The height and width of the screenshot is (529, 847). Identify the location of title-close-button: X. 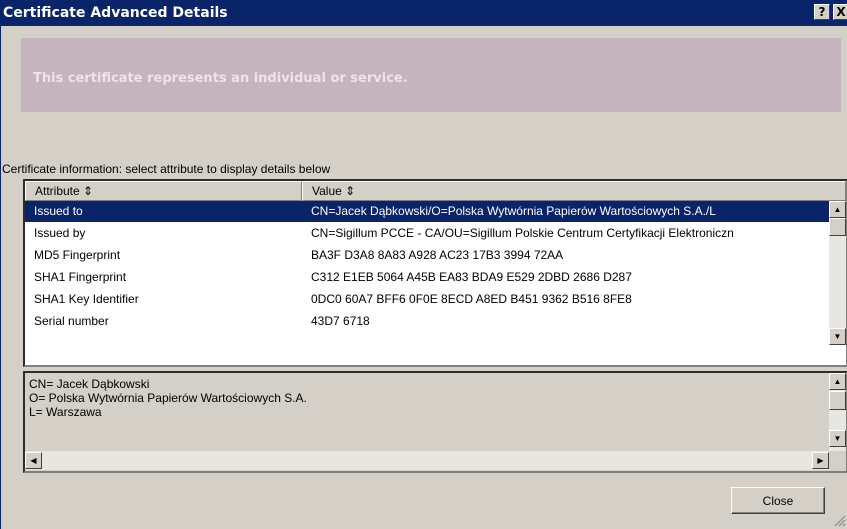
(840, 12).